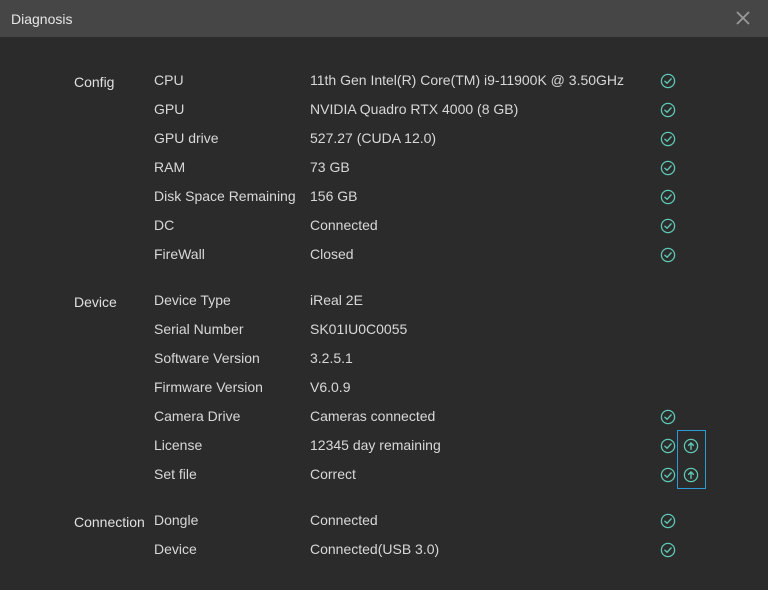  I want to click on row-value-firewall: Closed, so click(332, 254).